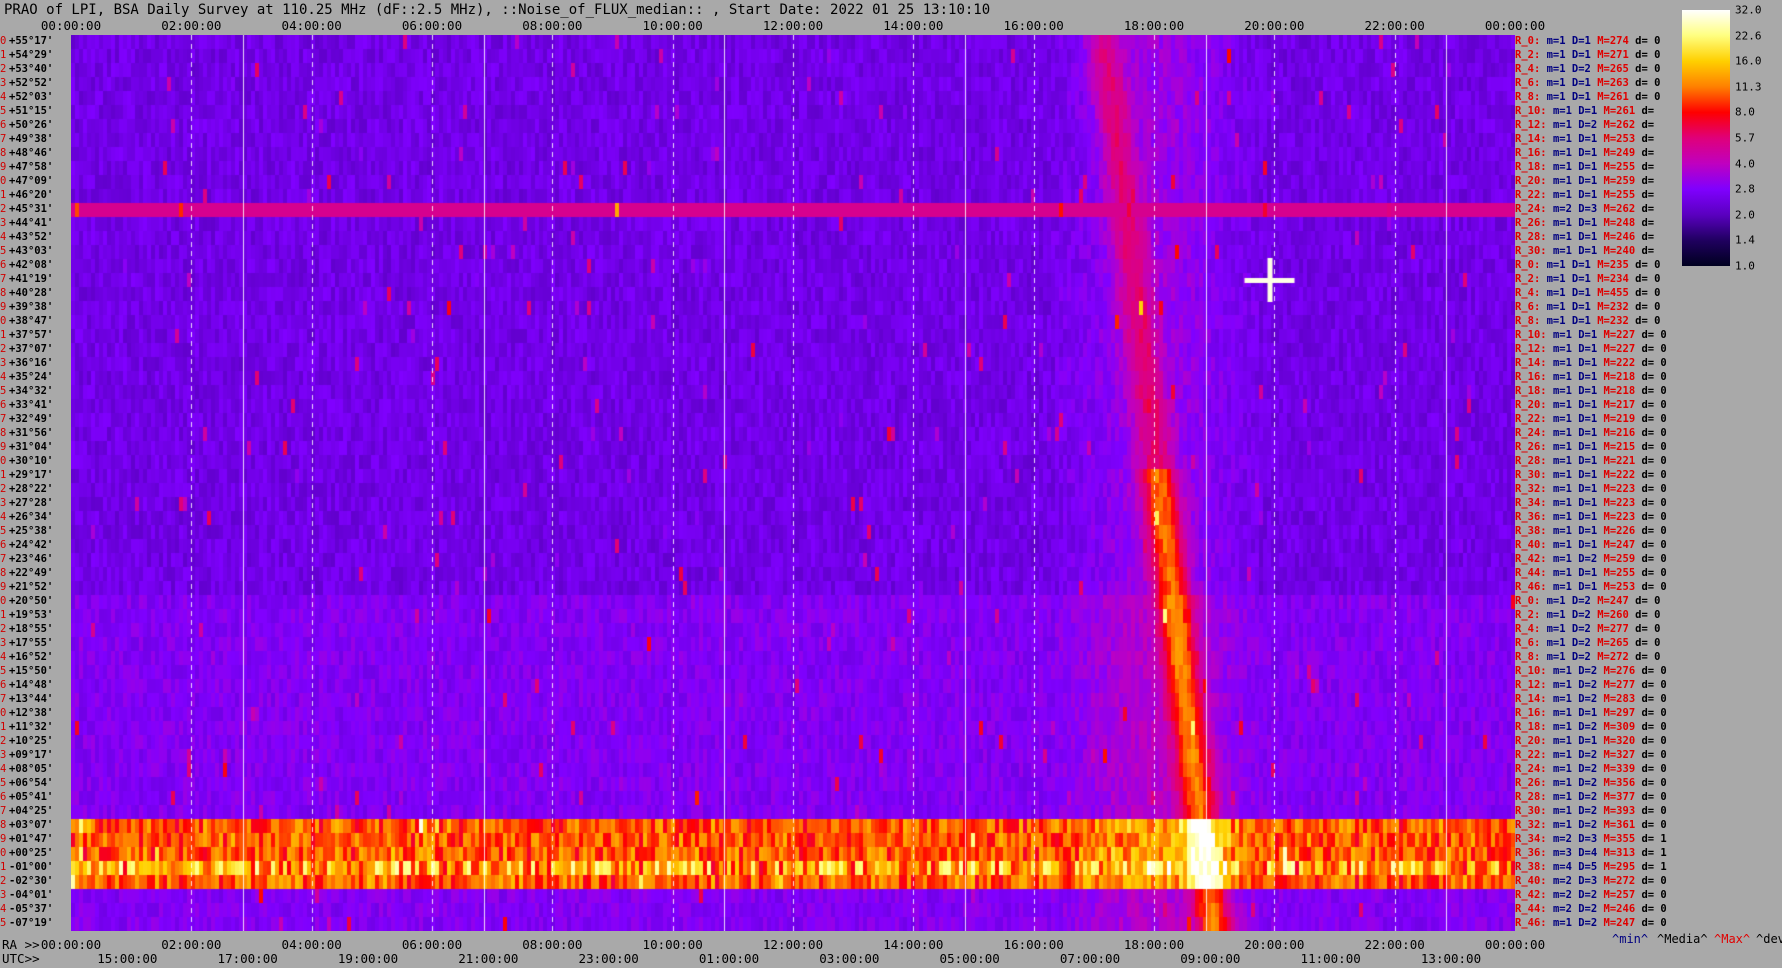  What do you see at coordinates (1394, 944) in the screenshot?
I see `ra-tick-label: 22:00:00` at bounding box center [1394, 944].